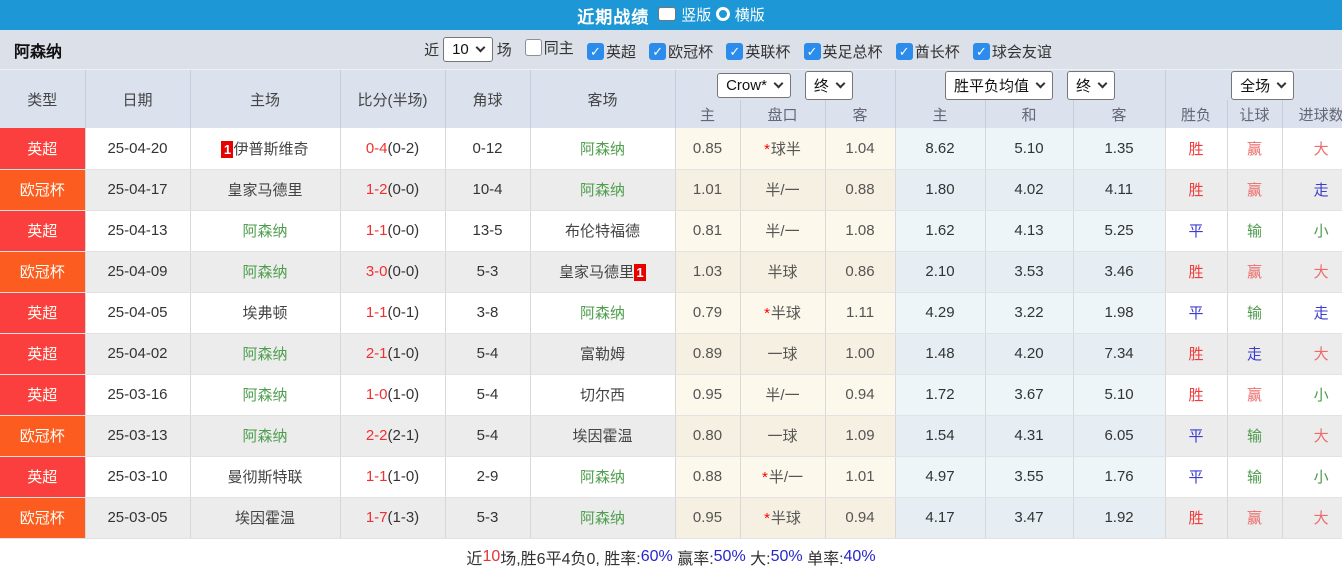 The width and height of the screenshot is (1342, 574). What do you see at coordinates (1196, 477) in the screenshot?
I see `result-cell: 平` at bounding box center [1196, 477].